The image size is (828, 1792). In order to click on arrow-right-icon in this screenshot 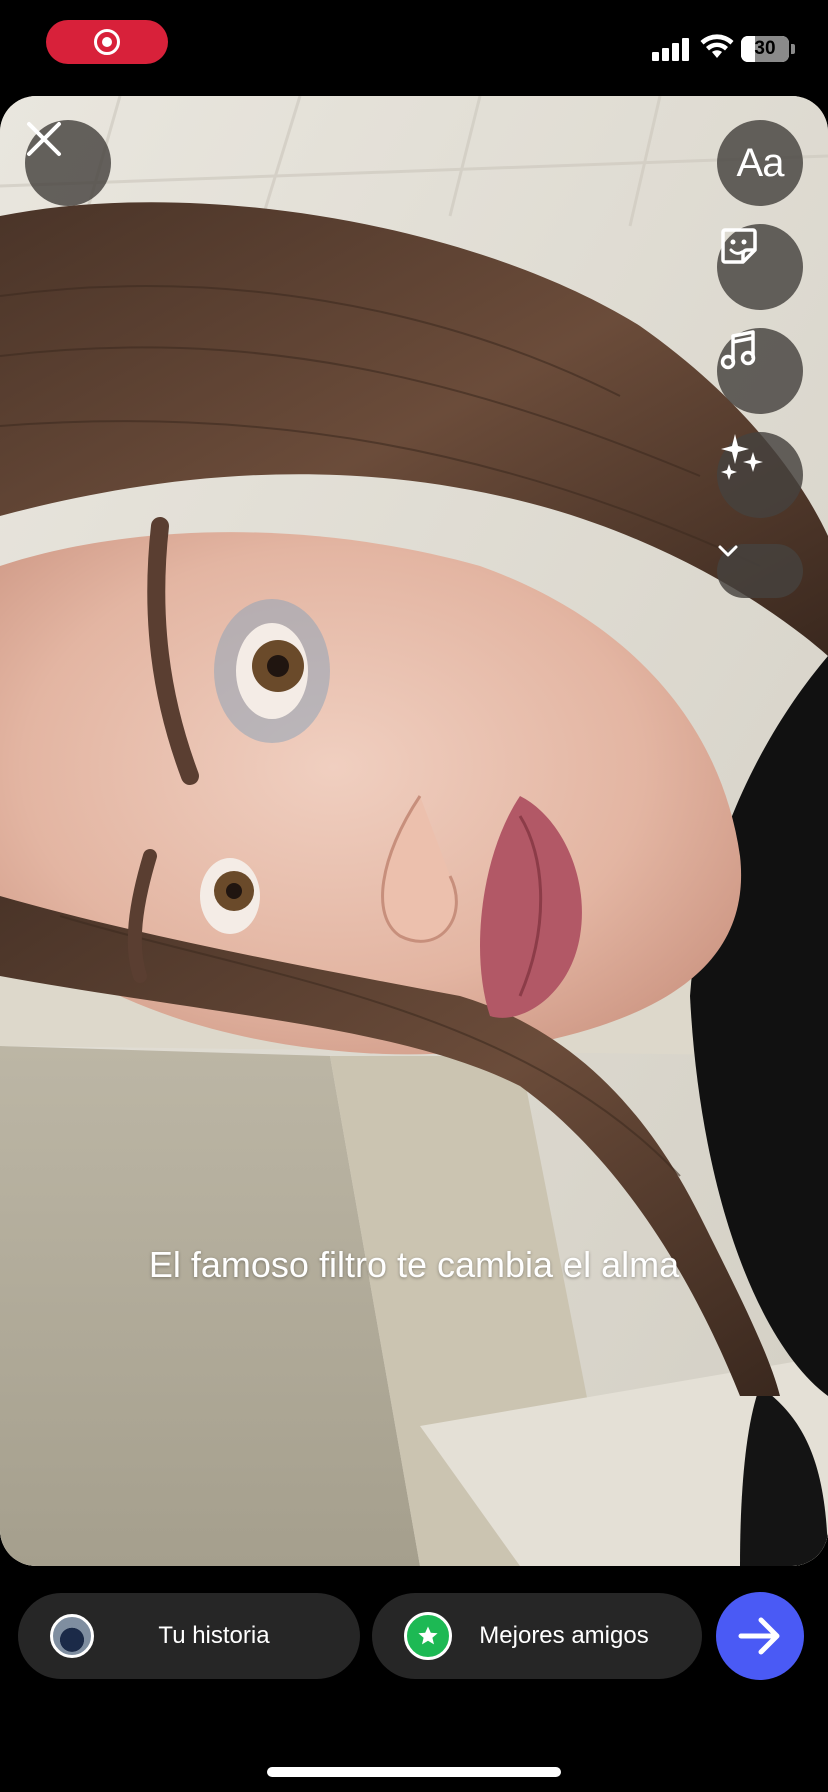, I will do `click(759, 1636)`.